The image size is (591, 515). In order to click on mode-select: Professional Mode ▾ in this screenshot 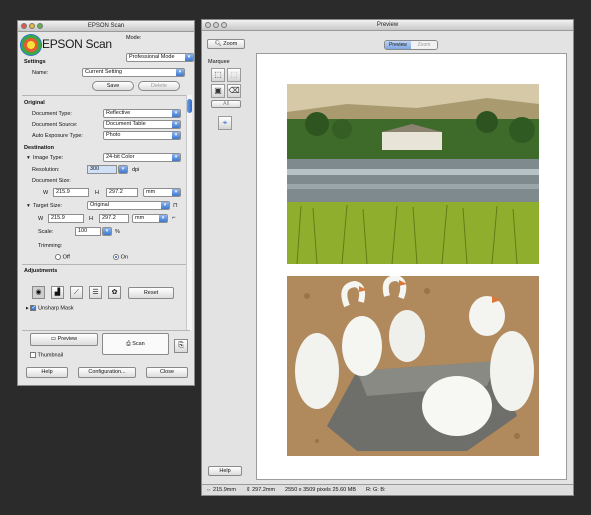, I will do `click(160, 57)`.